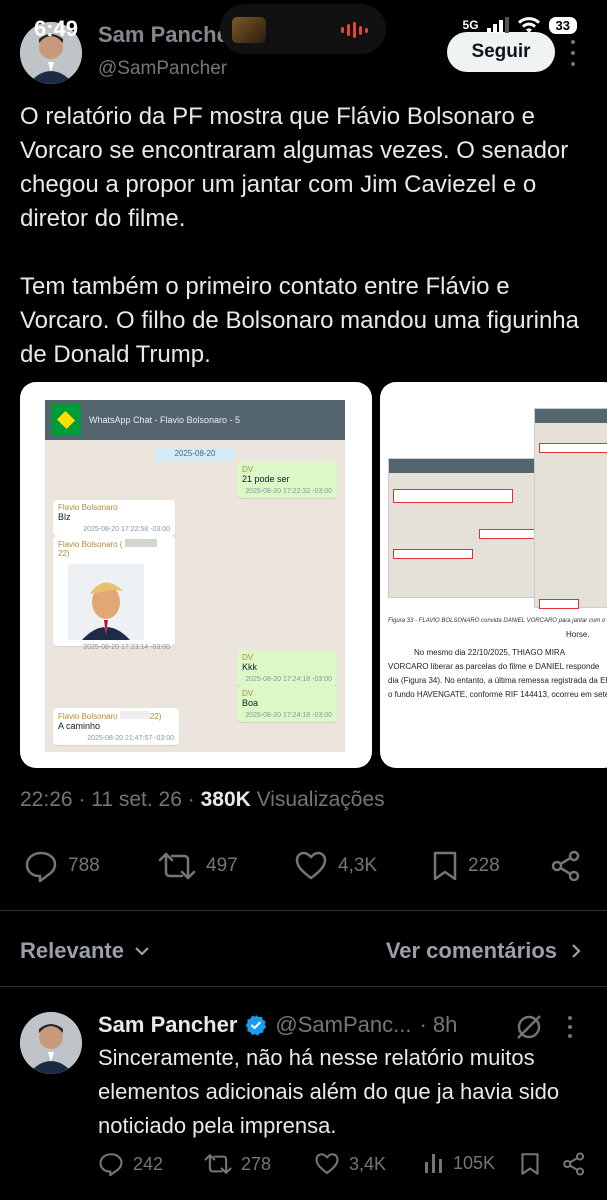 The width and height of the screenshot is (607, 1200). Describe the element at coordinates (167, 1025) in the screenshot. I see `reply-author-name: Sam Pancher` at that location.